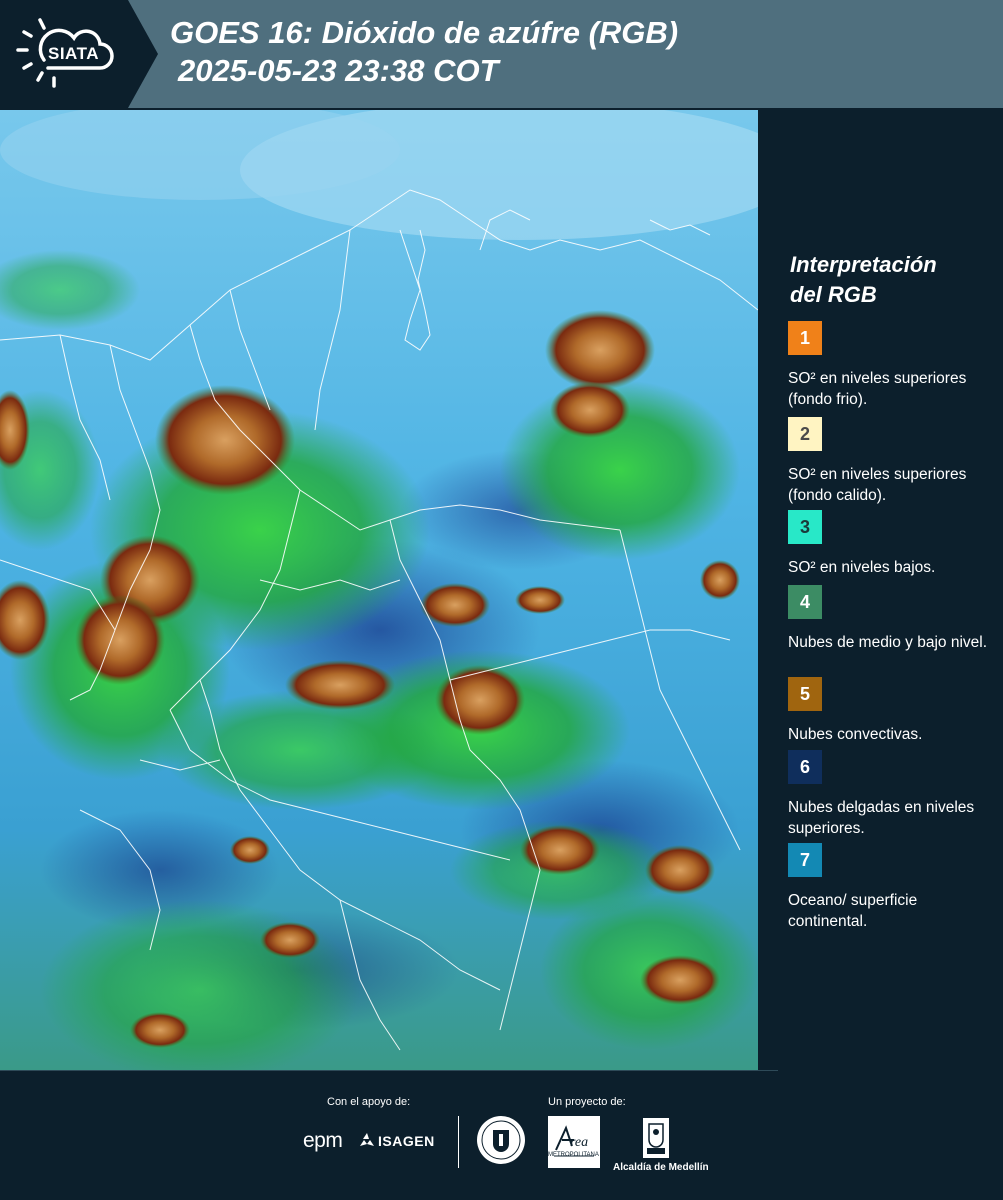 The image size is (1003, 1200). What do you see at coordinates (881, 818) in the screenshot?
I see `legend-label-6: Nubes delgadas en niveles superiores.` at bounding box center [881, 818].